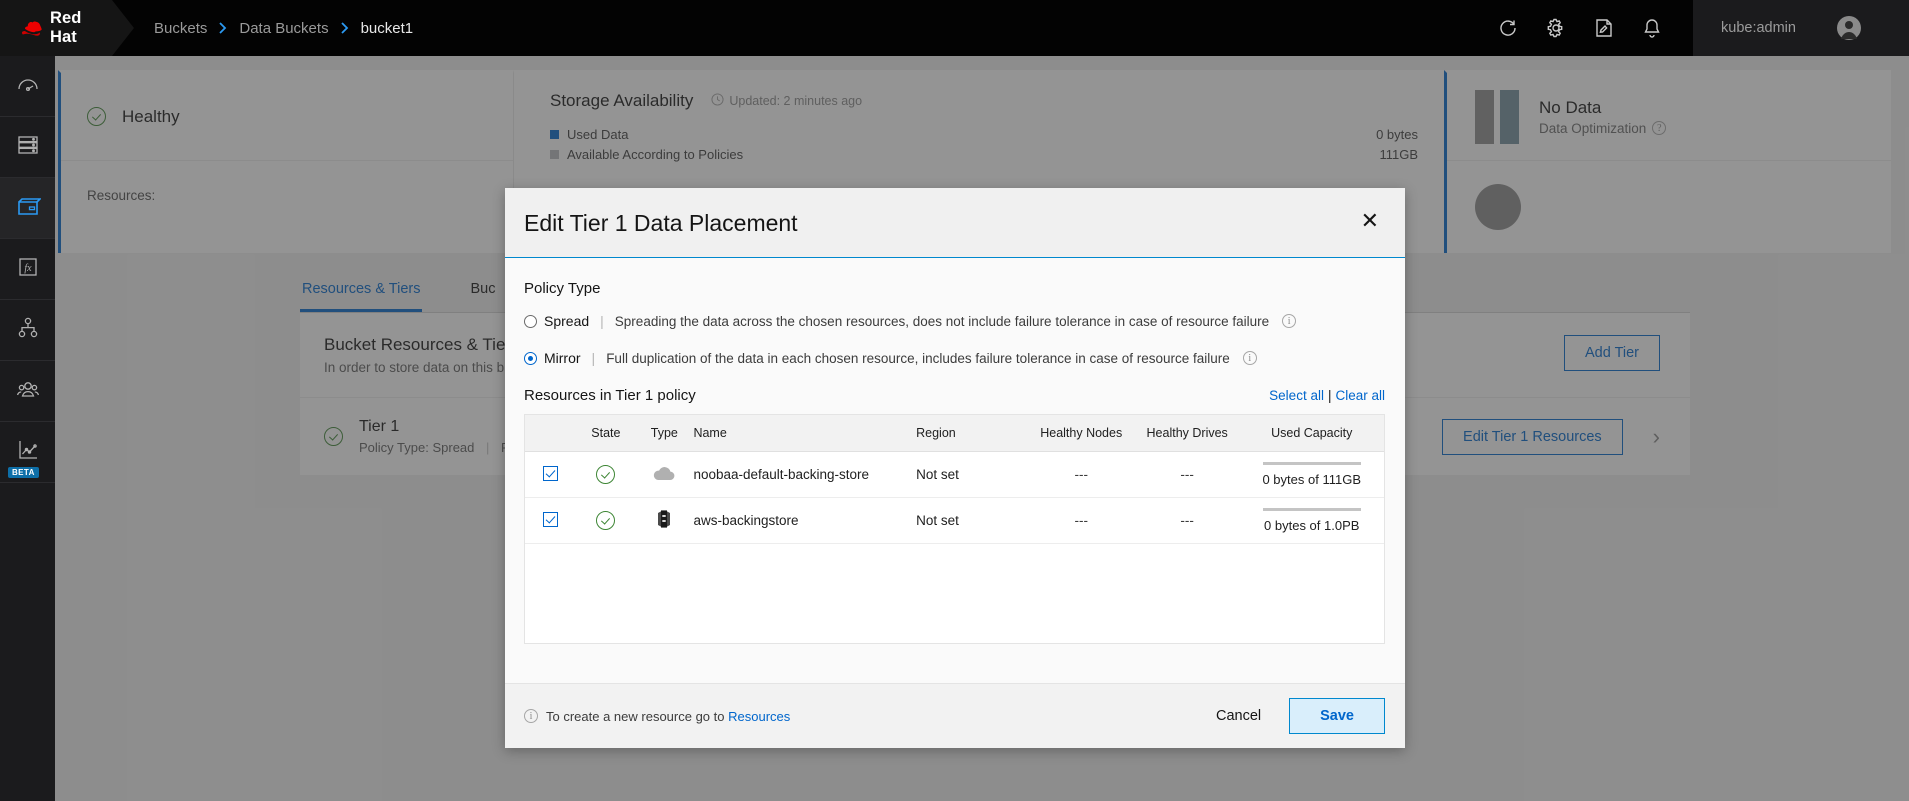  I want to click on col-state: State, so click(606, 433).